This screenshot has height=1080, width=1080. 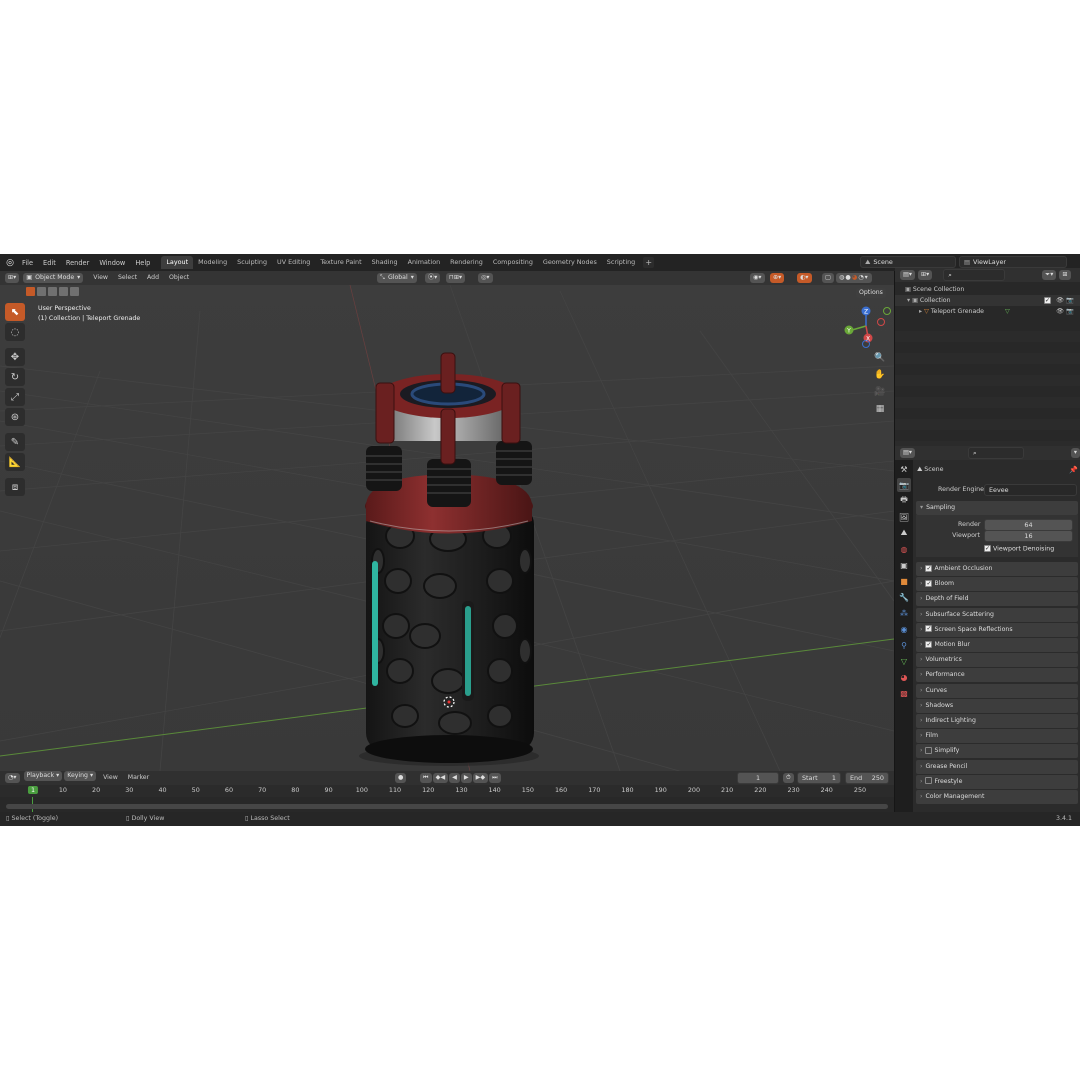 What do you see at coordinates (138, 778) in the screenshot?
I see `timeline-menu-marker: Marker` at bounding box center [138, 778].